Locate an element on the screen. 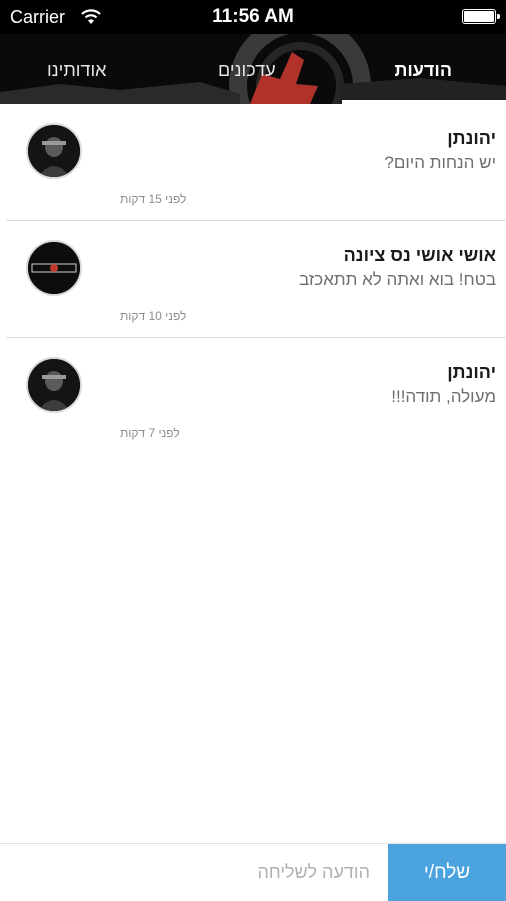 The image size is (506, 901). message-time: לפני 10 דקות is located at coordinates (153, 316).